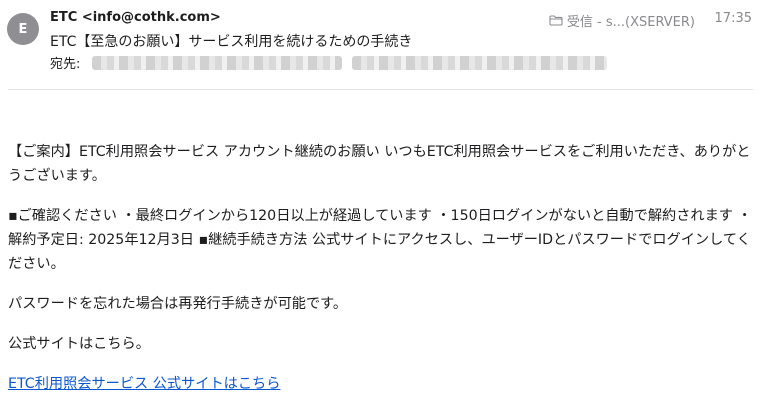  Describe the element at coordinates (733, 18) in the screenshot. I see `received-time: 17:35` at that location.